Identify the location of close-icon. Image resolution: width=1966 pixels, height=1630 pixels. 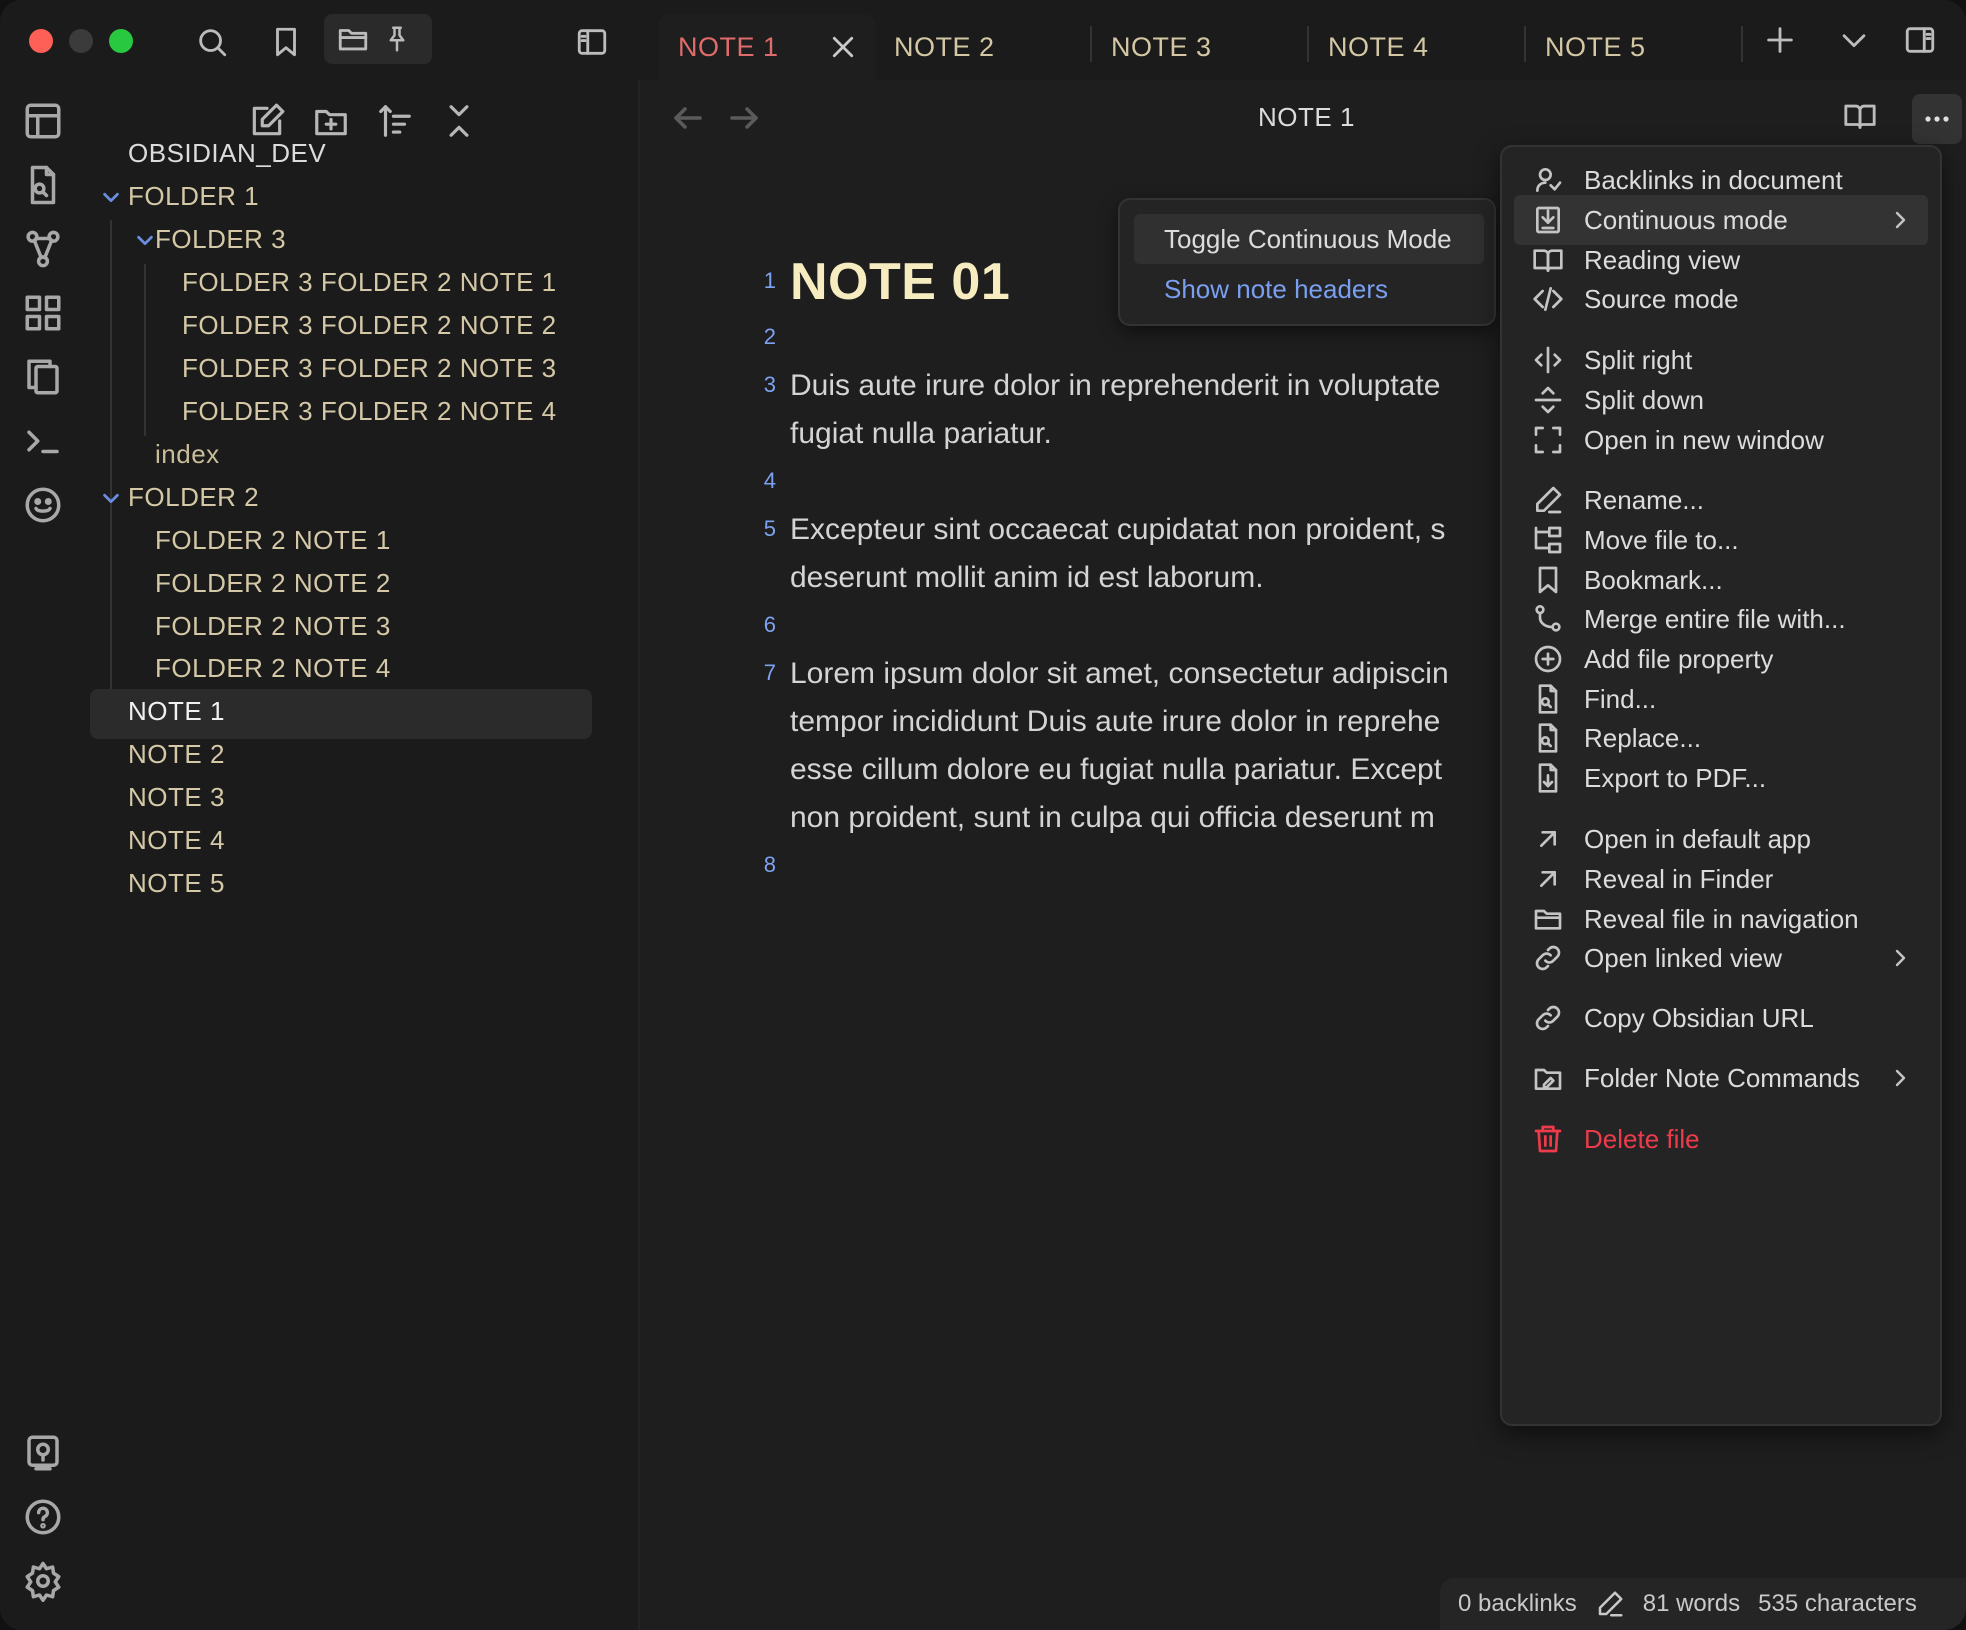
(843, 47).